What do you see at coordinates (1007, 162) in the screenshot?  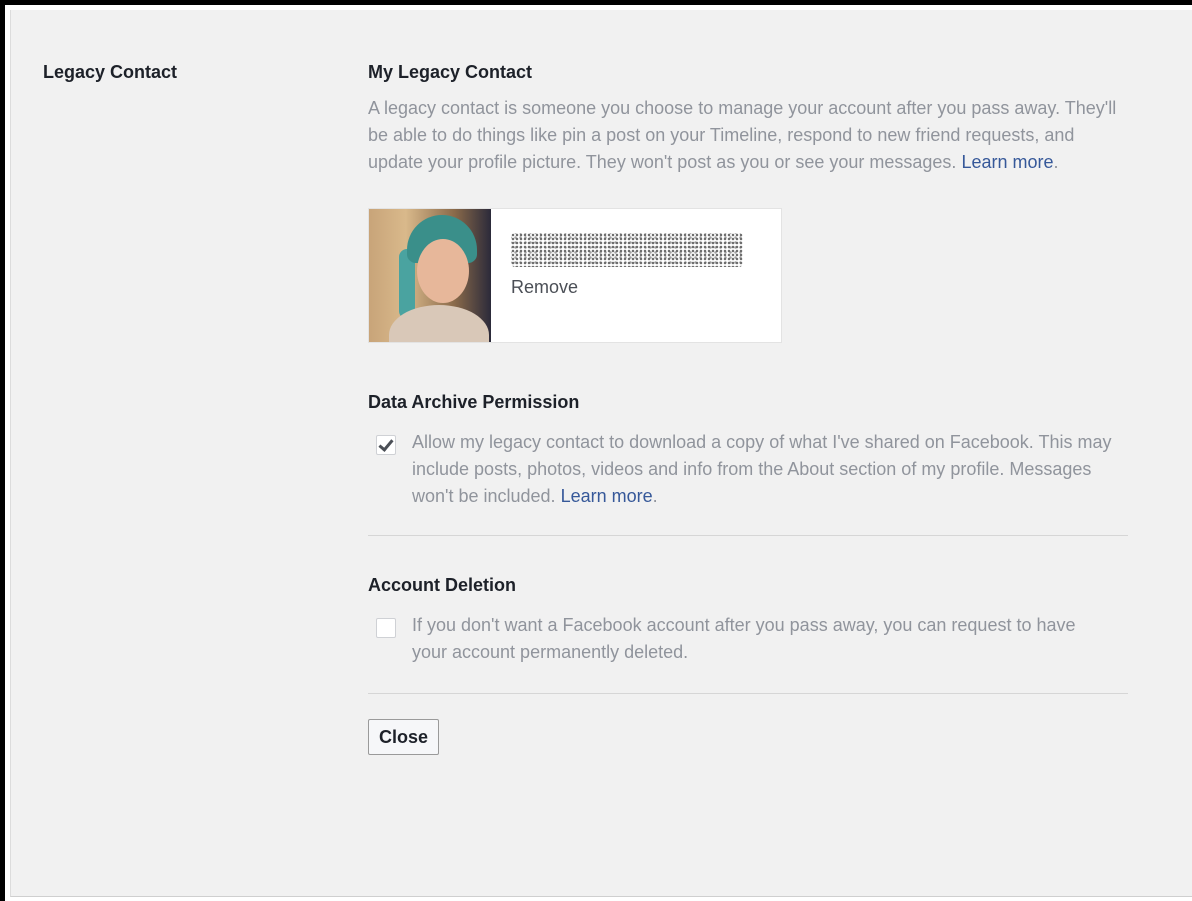 I see `legacy-learn-more-link: Learn more` at bounding box center [1007, 162].